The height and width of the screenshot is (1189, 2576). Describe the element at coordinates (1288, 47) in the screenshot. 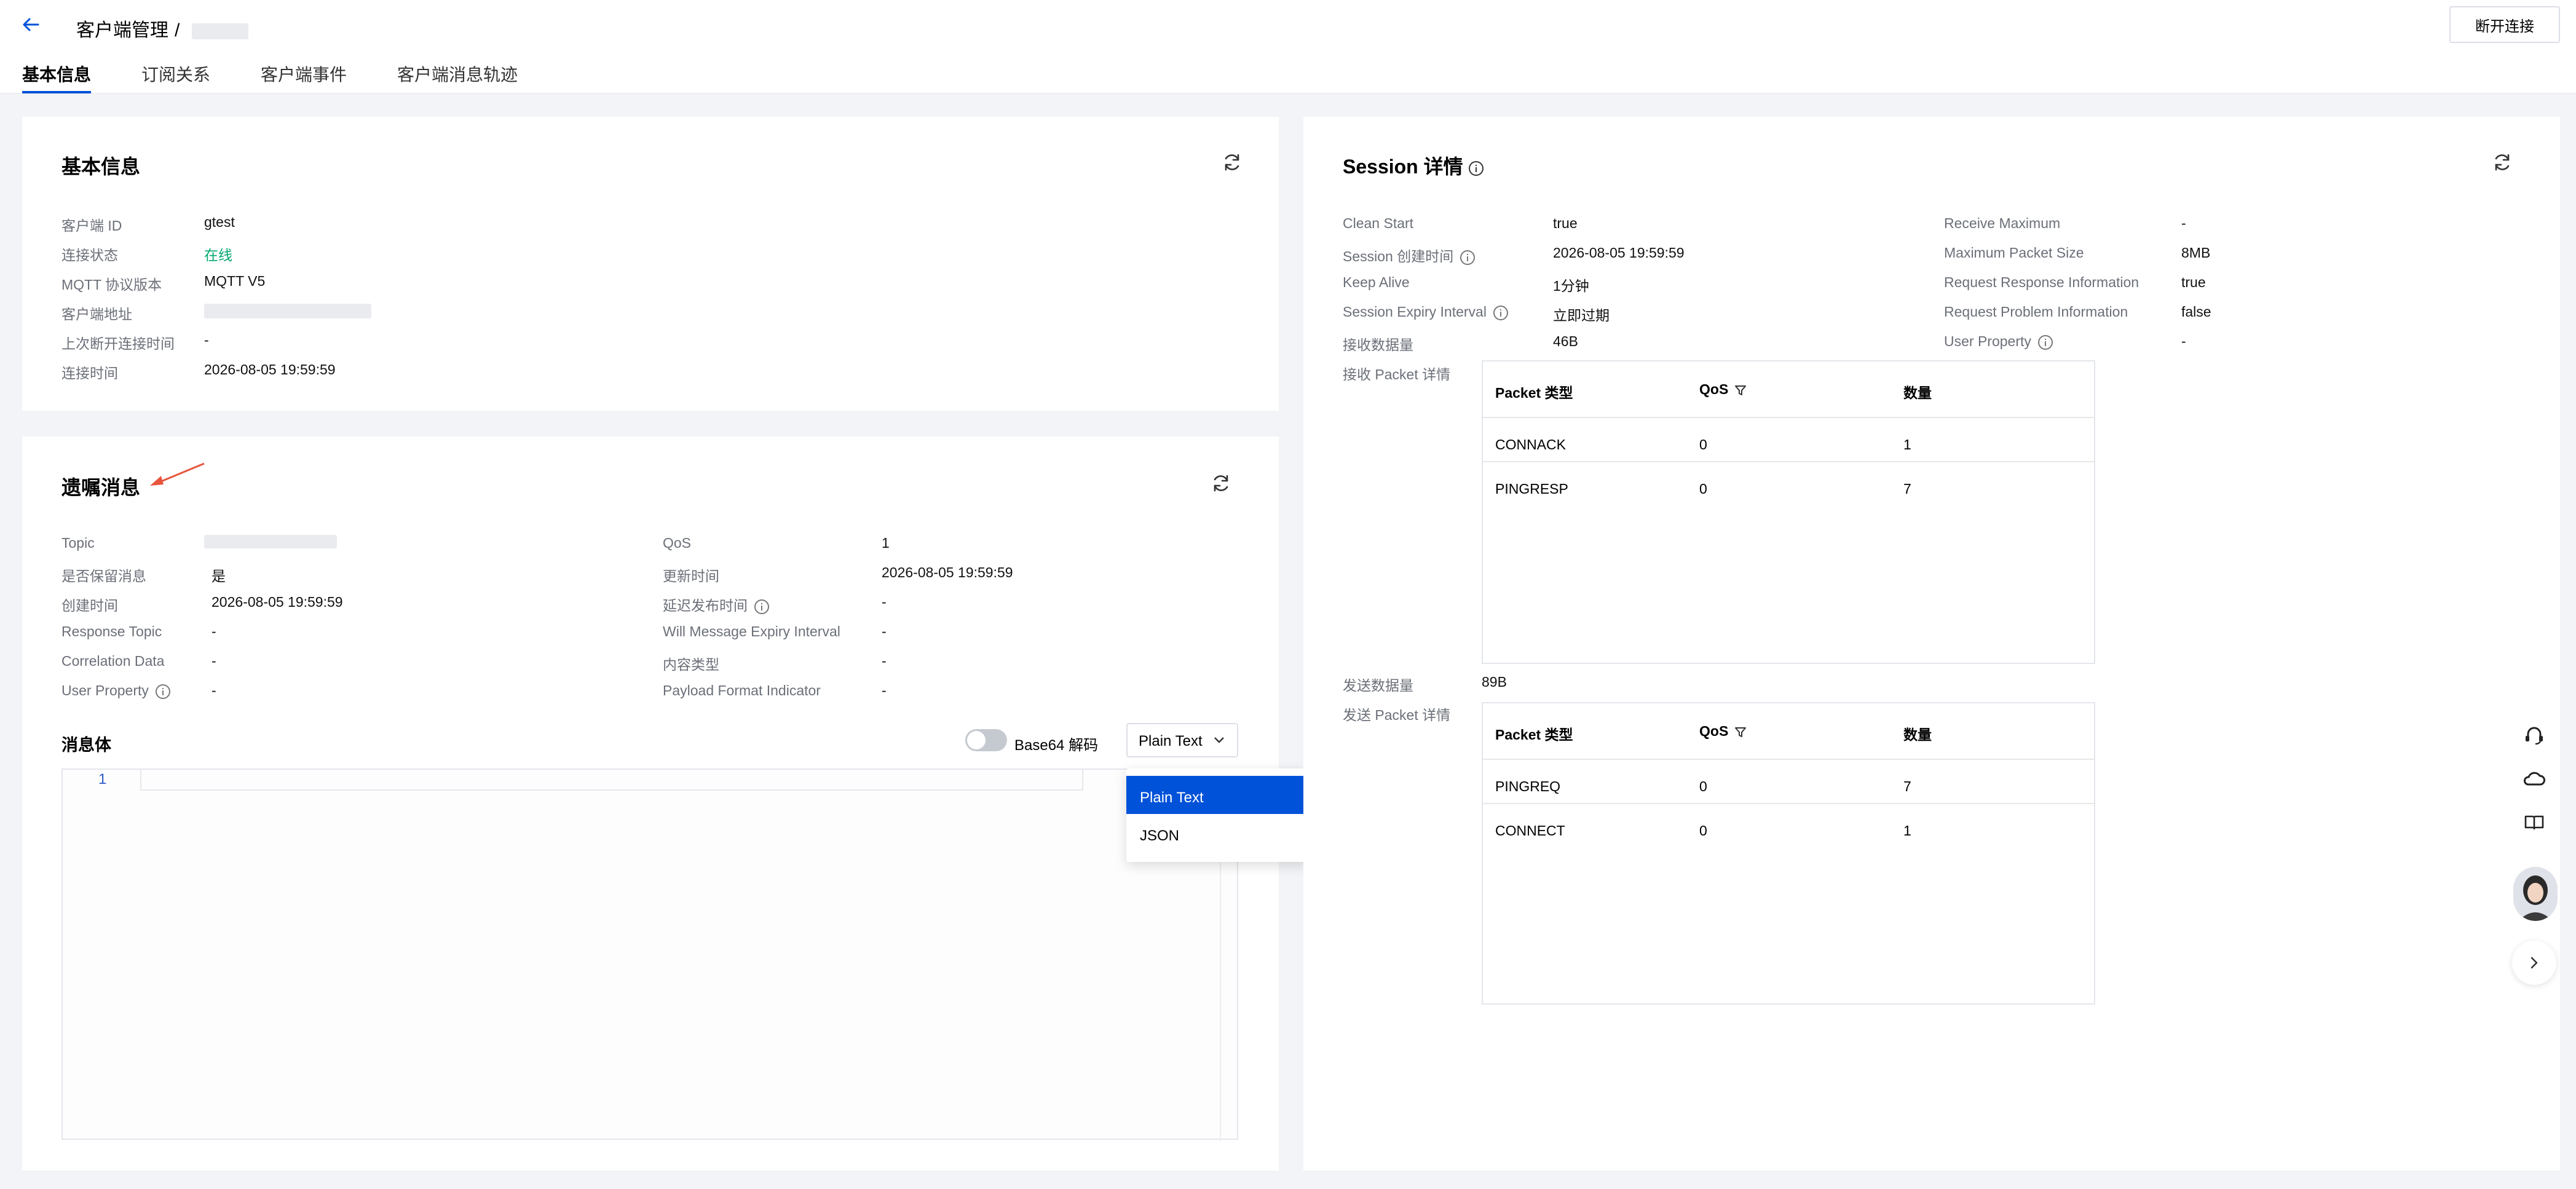

I see `top-bar: 客户端管理 / 断开连接 基本信息 订阅关系 客户端事件 客户端消息轨迹` at that location.